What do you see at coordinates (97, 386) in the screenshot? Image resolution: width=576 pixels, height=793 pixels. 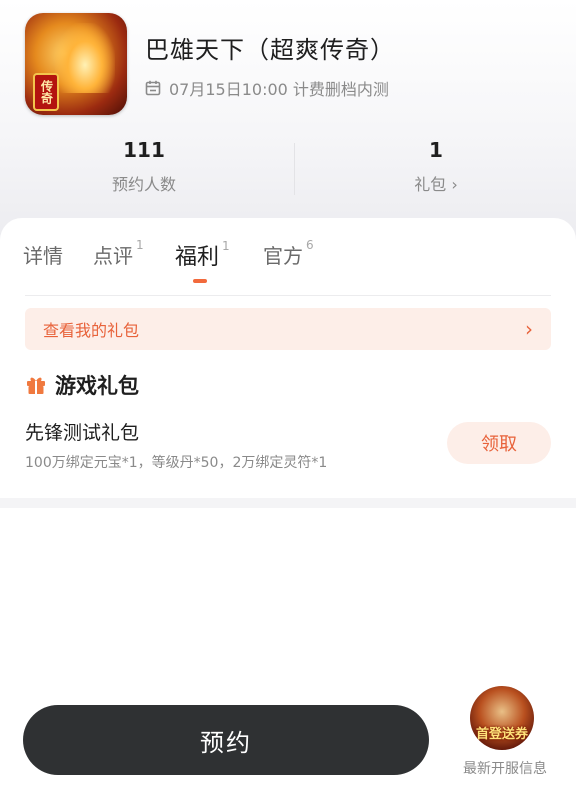 I see `game-gifts-title: 游戏礼包` at bounding box center [97, 386].